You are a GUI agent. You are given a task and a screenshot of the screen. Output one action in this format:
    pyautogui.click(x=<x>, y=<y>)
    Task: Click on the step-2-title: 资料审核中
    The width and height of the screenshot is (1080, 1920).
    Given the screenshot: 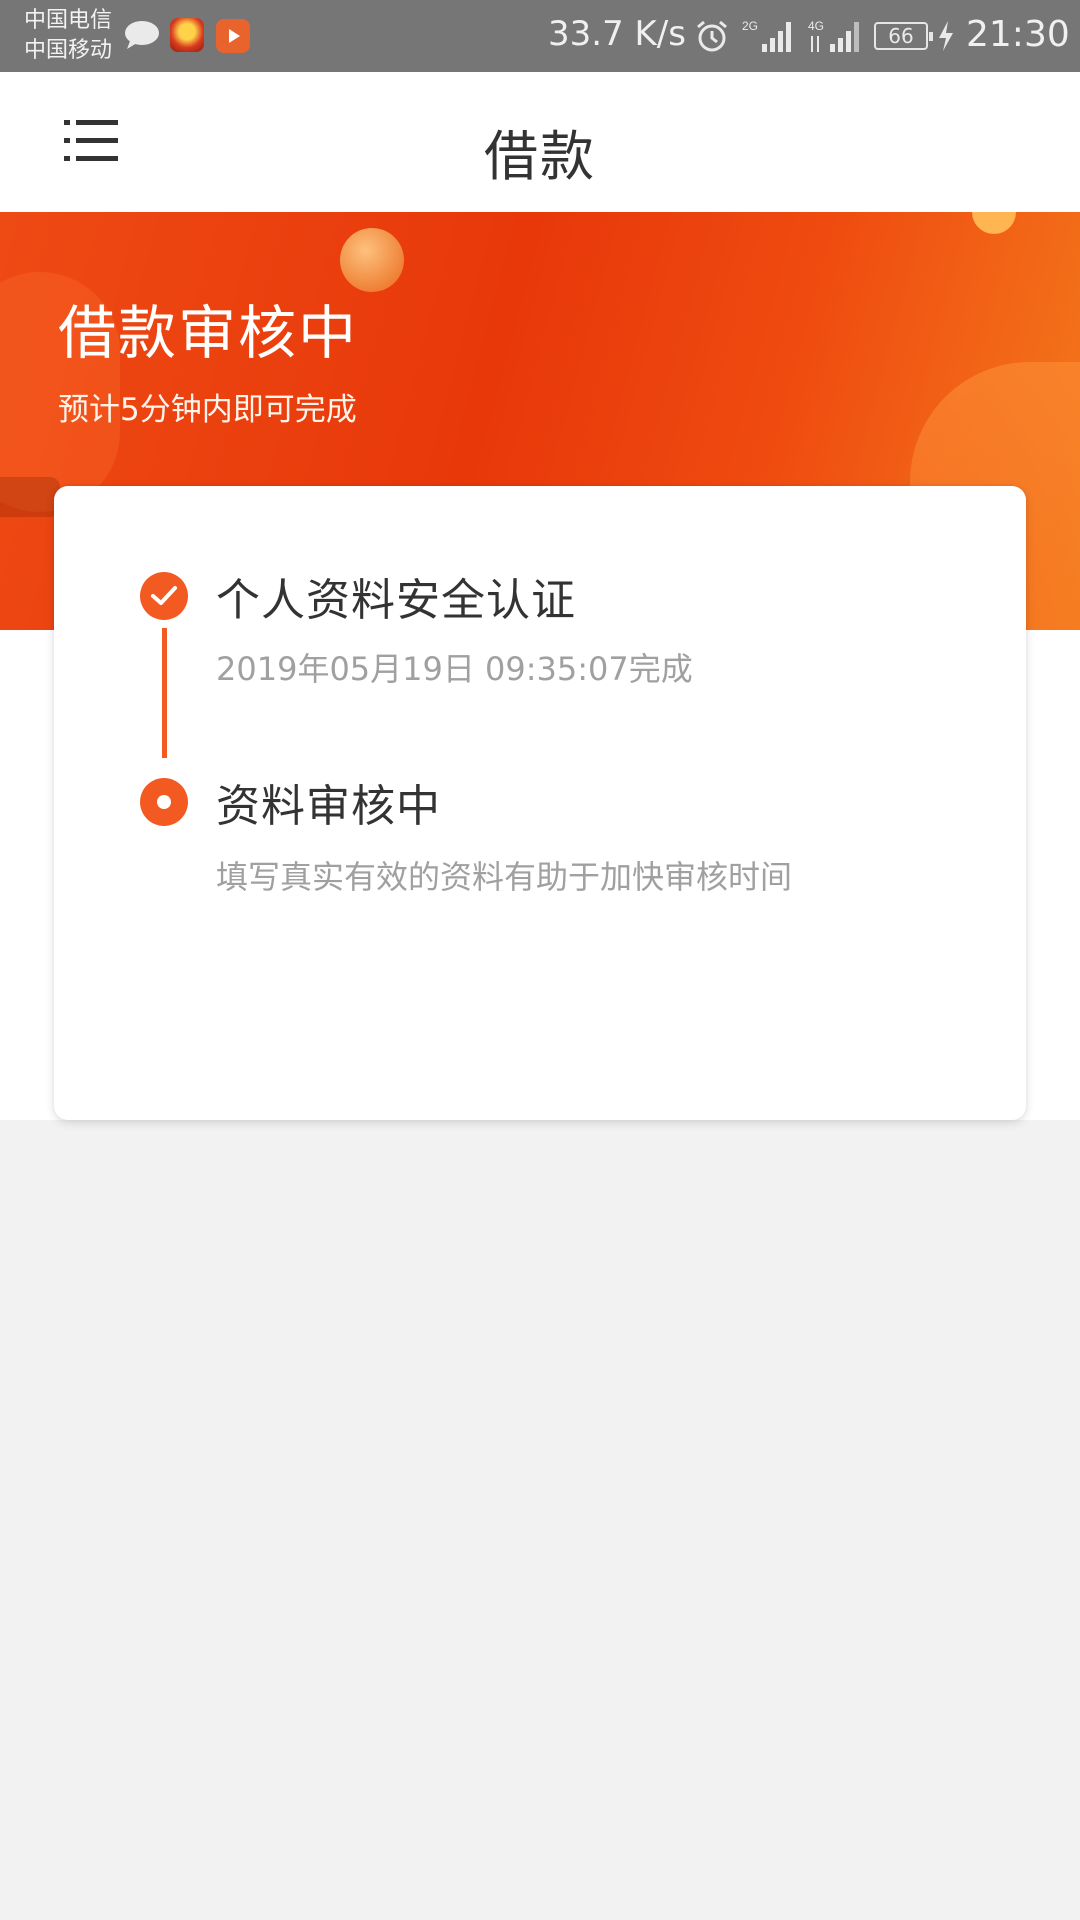 What is the action you would take?
    pyautogui.click(x=328, y=806)
    